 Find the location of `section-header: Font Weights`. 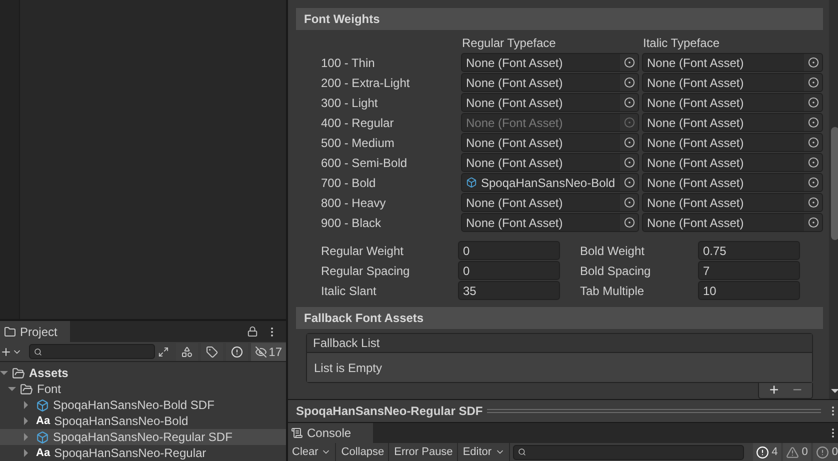

section-header: Font Weights is located at coordinates (559, 19).